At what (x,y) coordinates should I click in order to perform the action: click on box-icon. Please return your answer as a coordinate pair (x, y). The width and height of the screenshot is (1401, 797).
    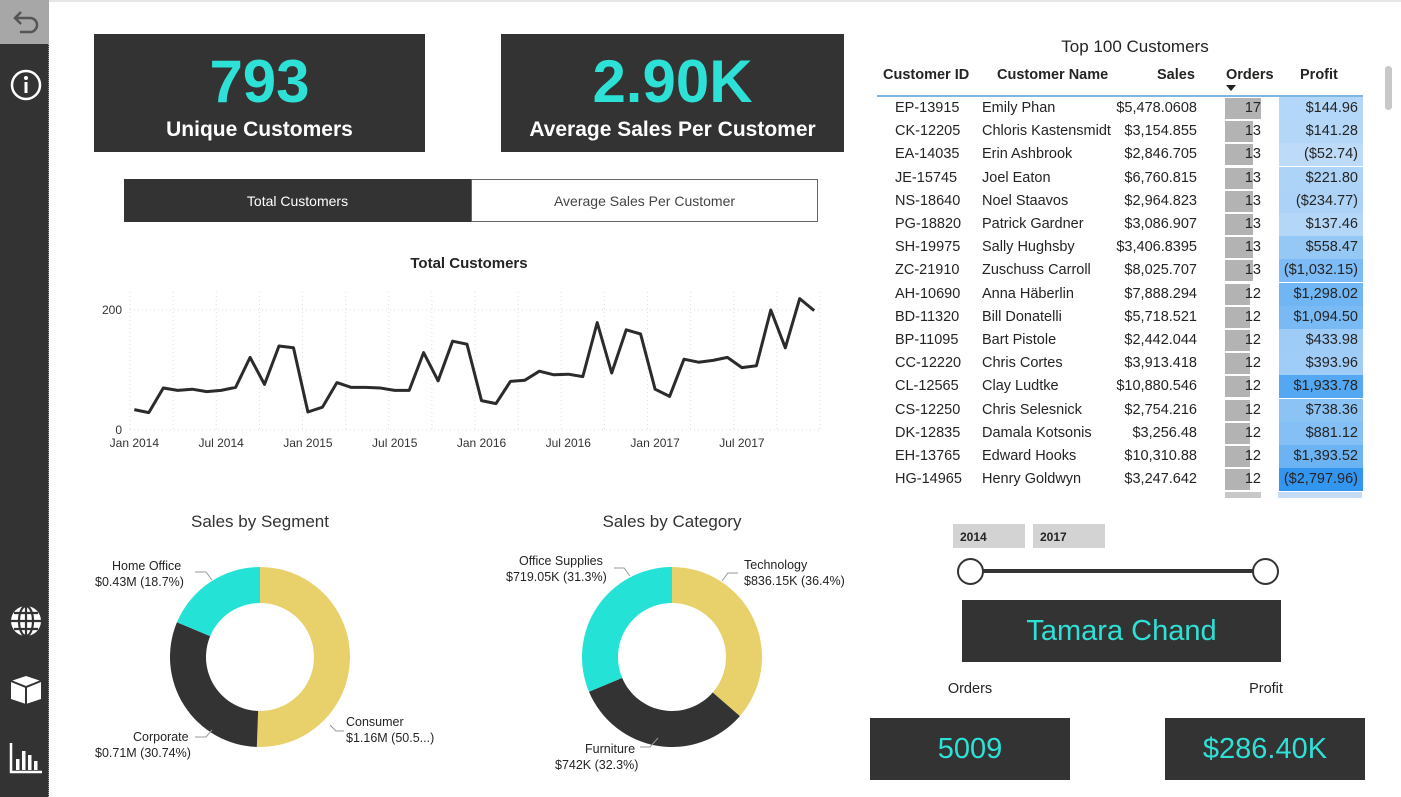
    Looking at the image, I should click on (26, 690).